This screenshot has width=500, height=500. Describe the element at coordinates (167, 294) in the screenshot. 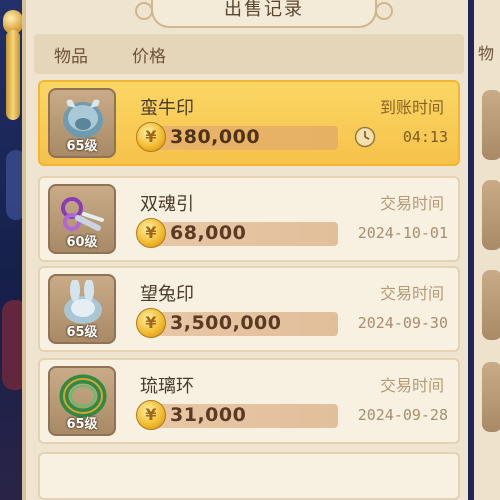

I see `item-name: 望兔印` at that location.